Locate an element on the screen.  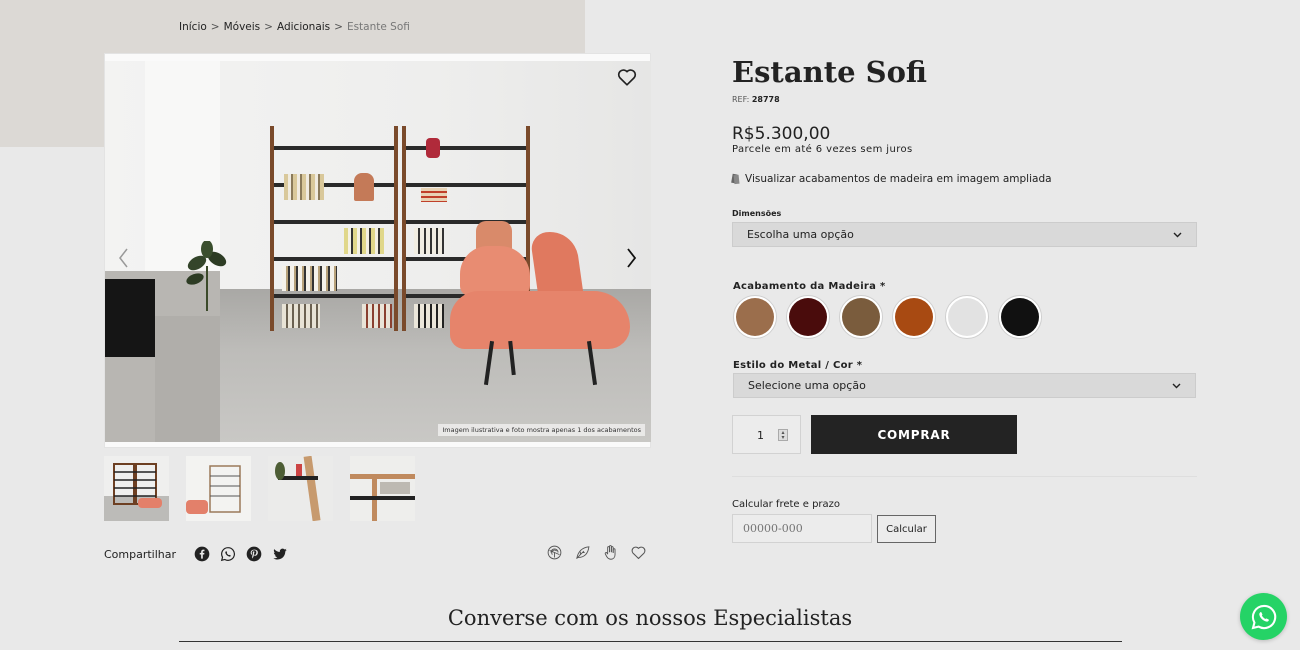
ref-label: REF: is located at coordinates (741, 99).